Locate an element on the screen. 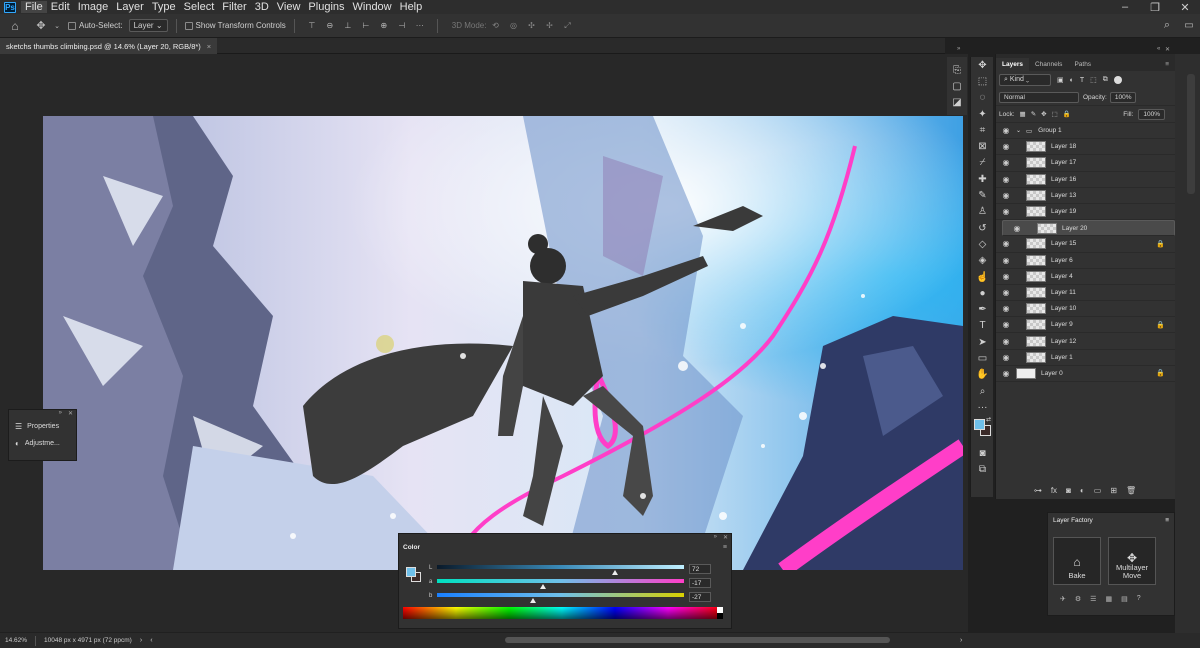  color-swatches: ⇄ is located at coordinates (982, 431).